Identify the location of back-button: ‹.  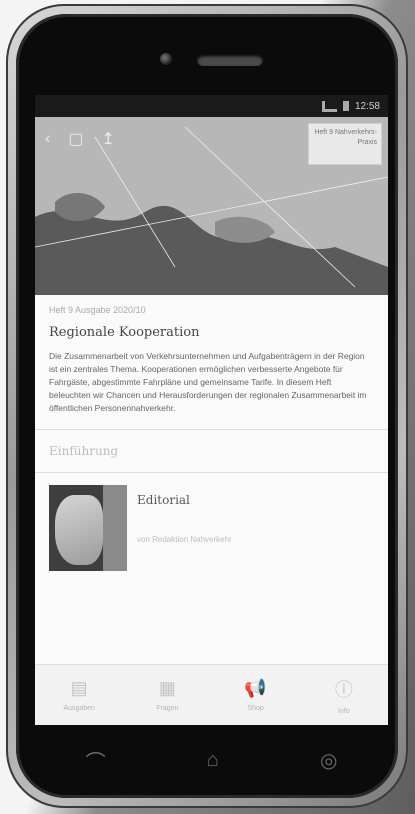
(47, 139).